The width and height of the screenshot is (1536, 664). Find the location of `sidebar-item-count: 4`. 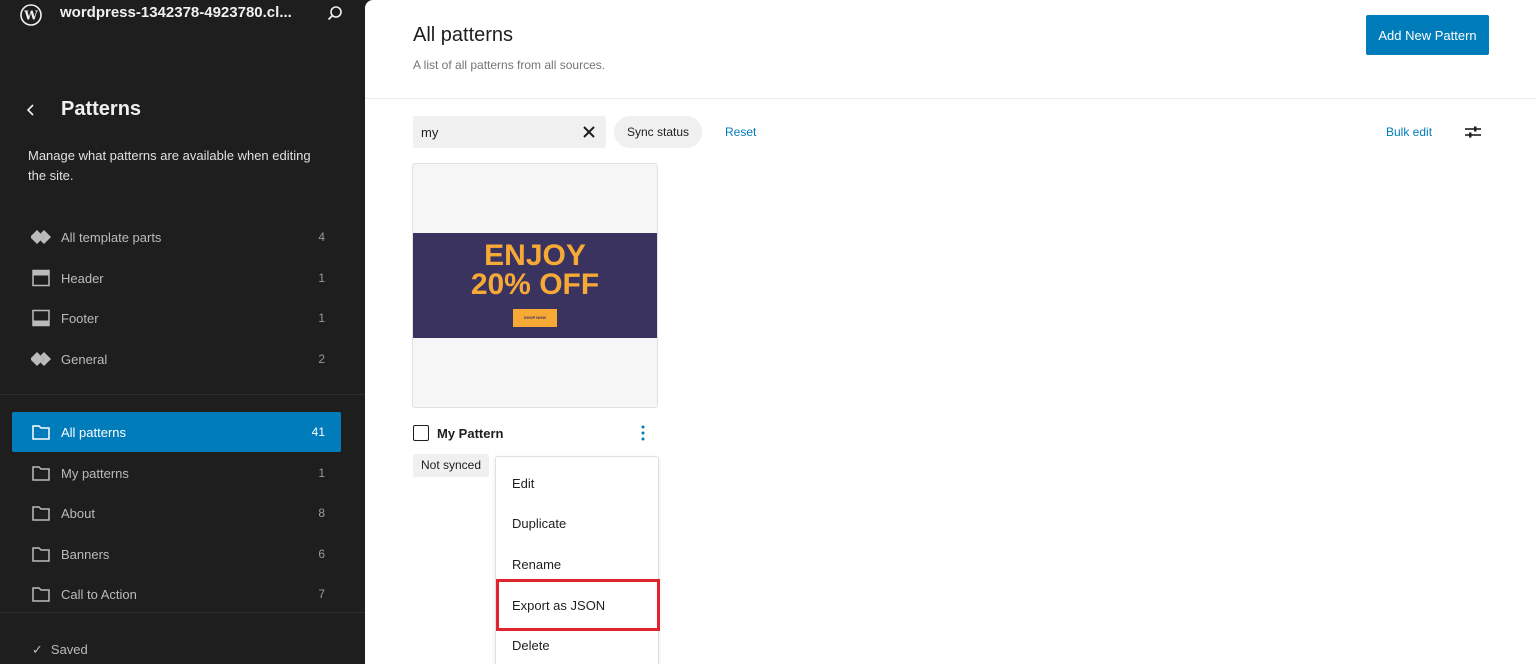

sidebar-item-count: 4 is located at coordinates (321, 237).